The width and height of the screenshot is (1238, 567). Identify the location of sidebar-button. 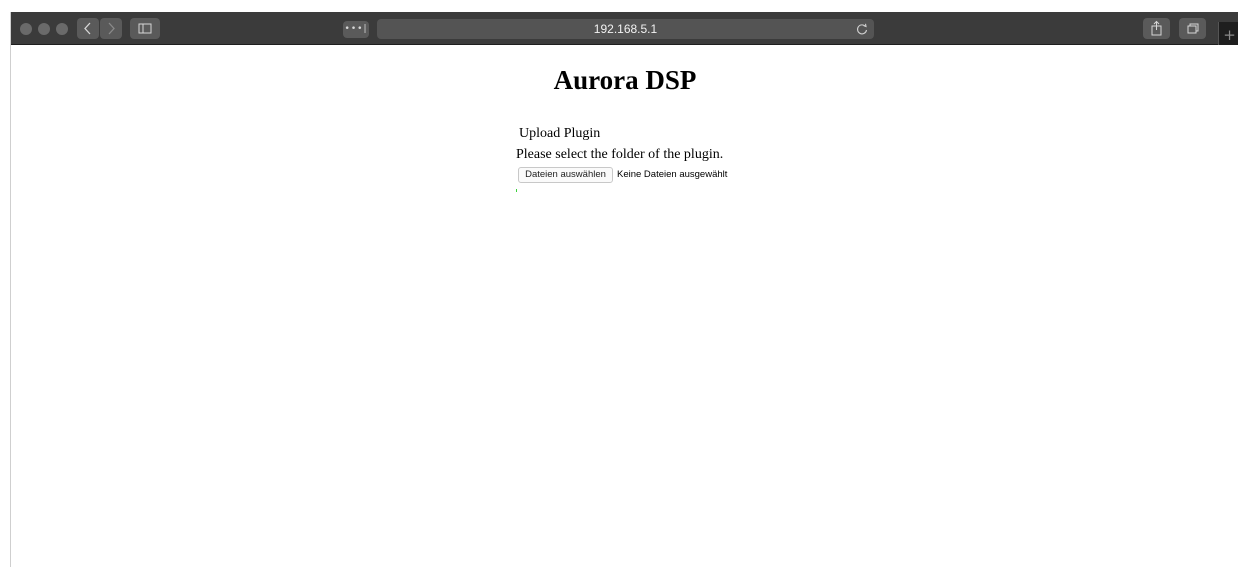
(145, 28).